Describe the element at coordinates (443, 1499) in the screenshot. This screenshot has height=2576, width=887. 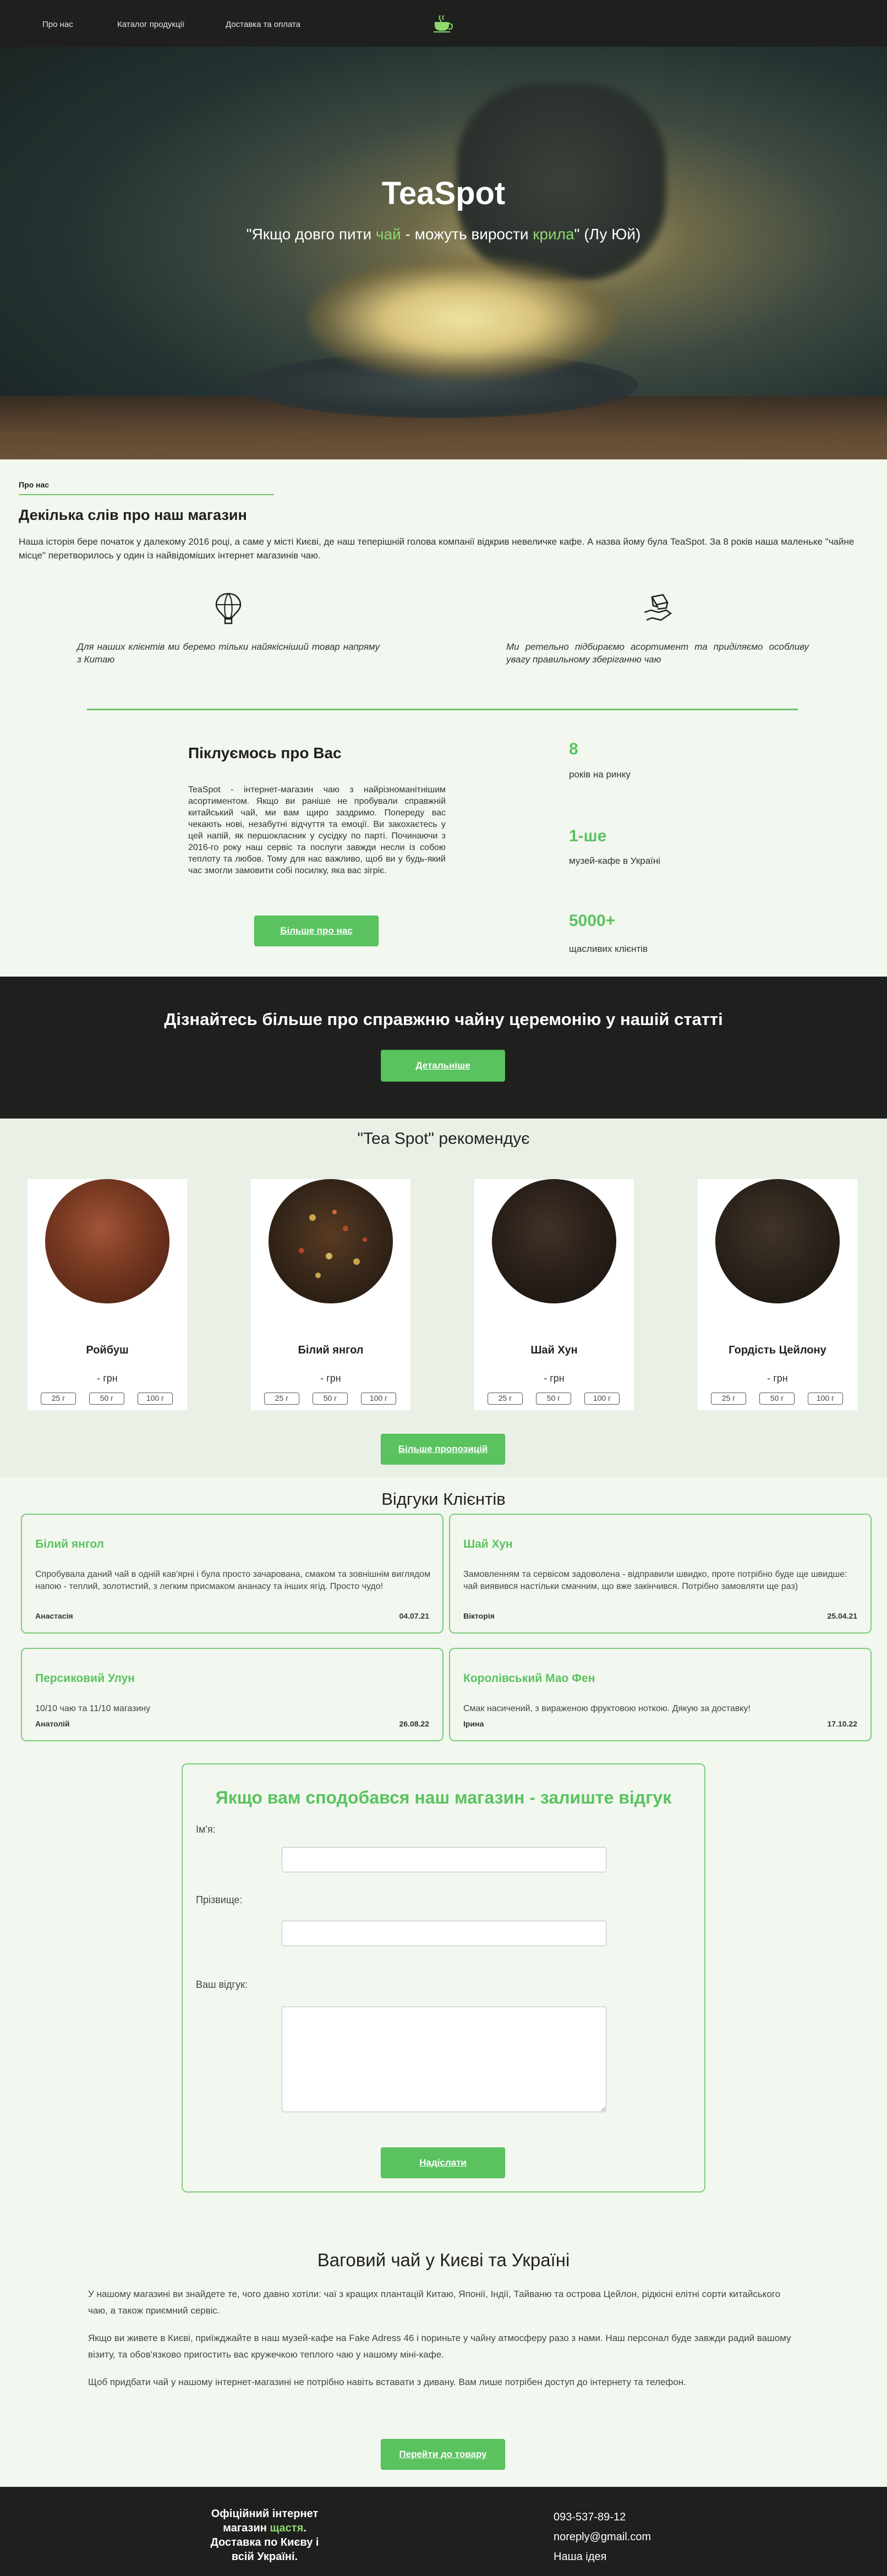
I see `reviews-title: Відгуки Клієнтів` at that location.